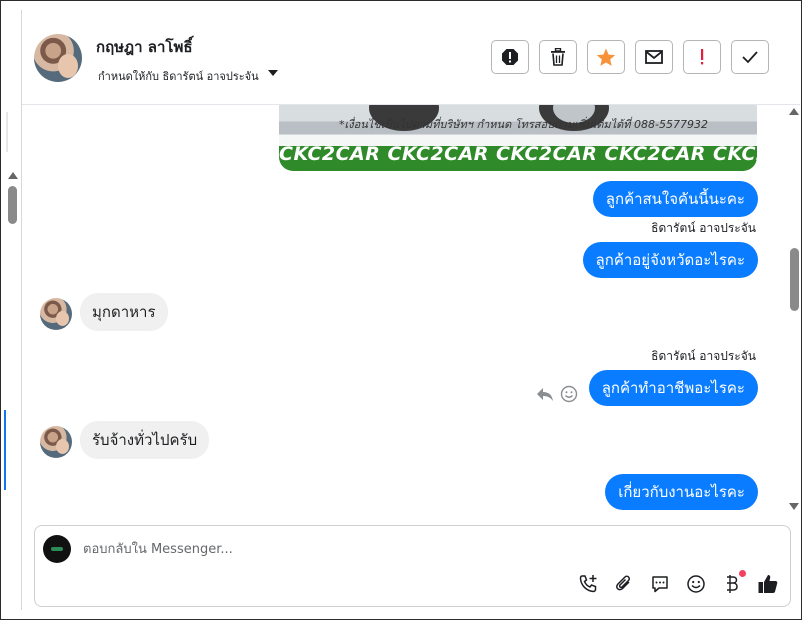 This screenshot has width=804, height=622. I want to click on smiley-icon, so click(696, 584).